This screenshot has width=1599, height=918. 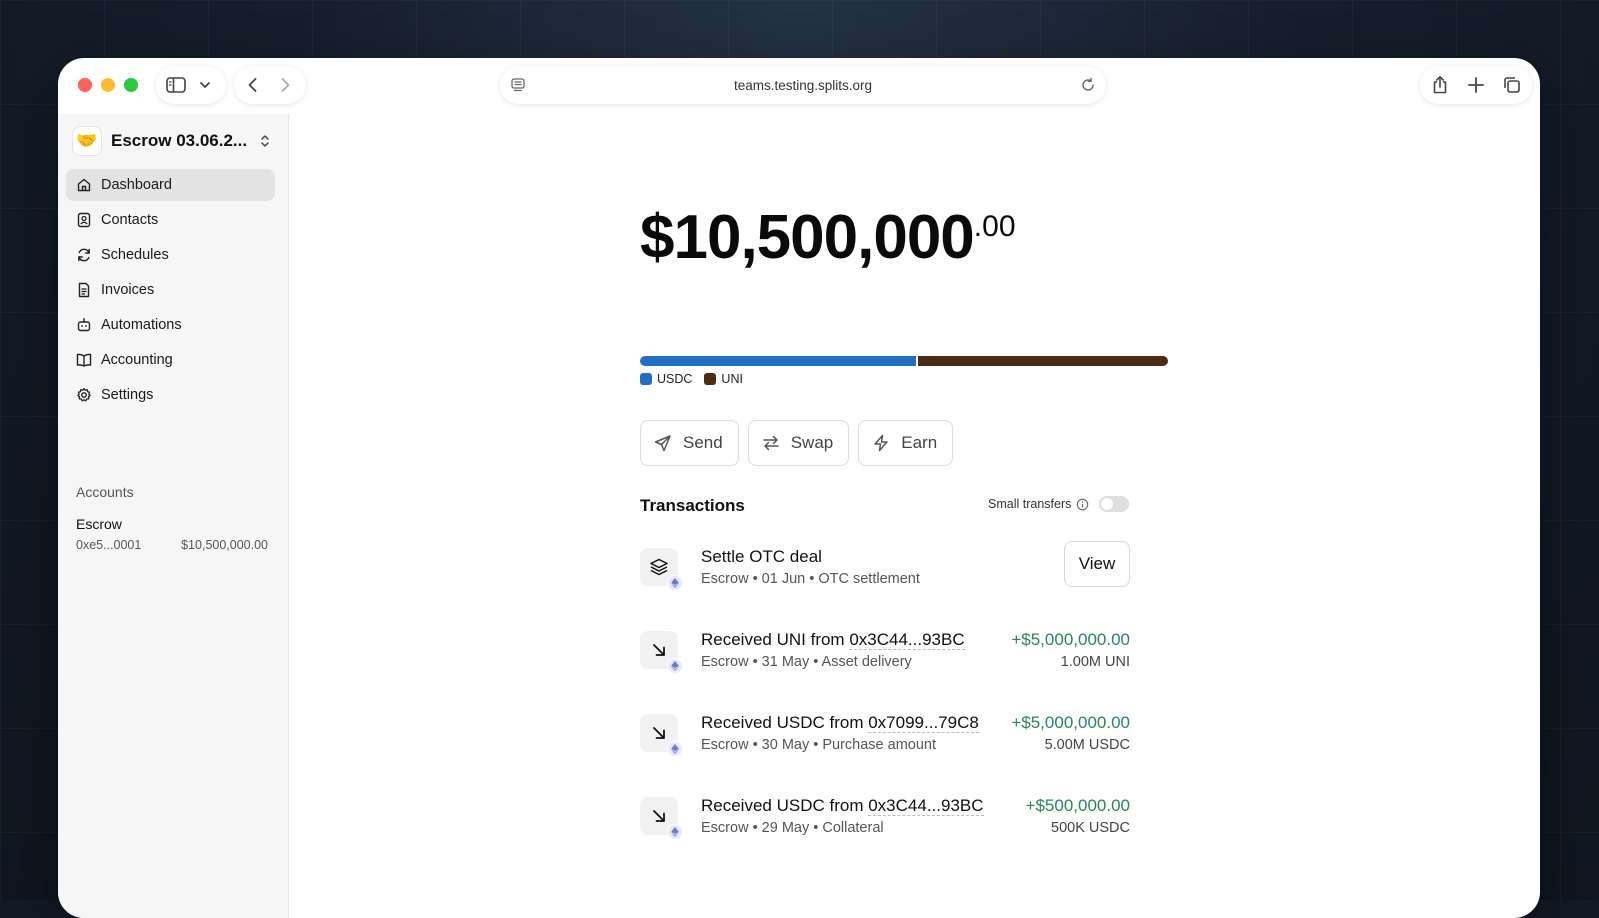 What do you see at coordinates (108, 85) in the screenshot?
I see `minimize-window-button` at bounding box center [108, 85].